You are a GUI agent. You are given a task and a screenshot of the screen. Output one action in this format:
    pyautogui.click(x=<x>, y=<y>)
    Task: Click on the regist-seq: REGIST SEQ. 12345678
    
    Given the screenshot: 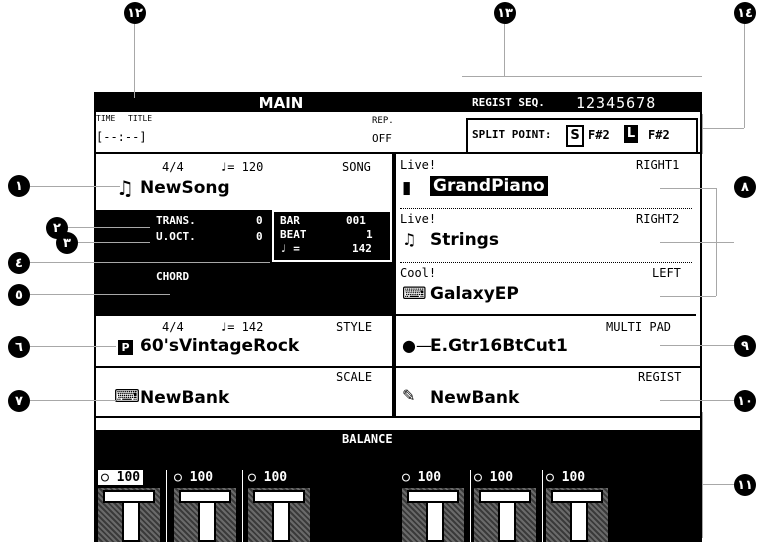 What is the action you would take?
    pyautogui.click(x=581, y=103)
    